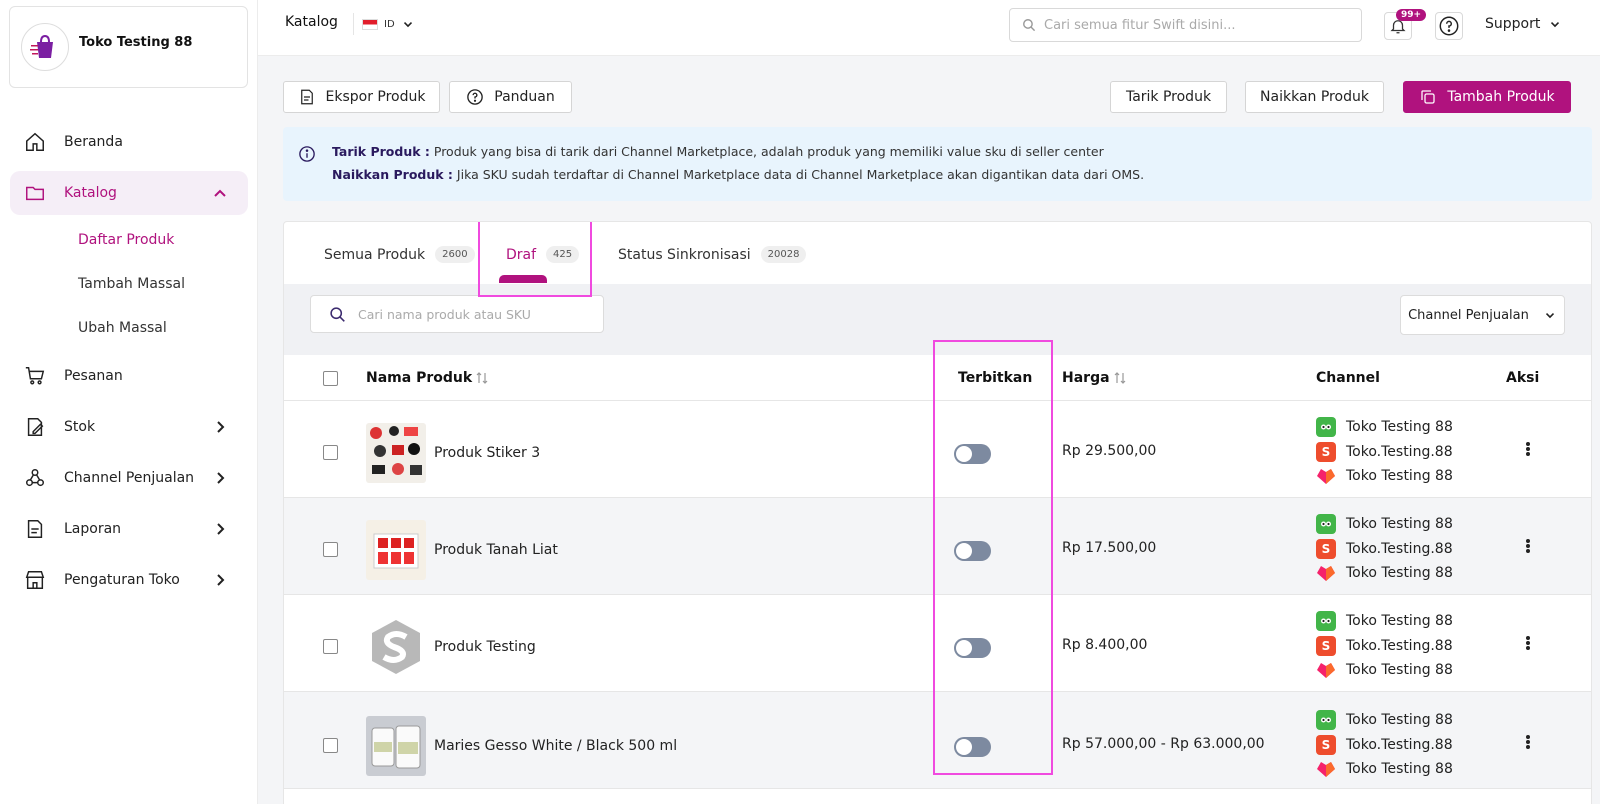 Image resolution: width=1600 pixels, height=804 pixels. Describe the element at coordinates (475, 97) in the screenshot. I see `help-icon` at that location.